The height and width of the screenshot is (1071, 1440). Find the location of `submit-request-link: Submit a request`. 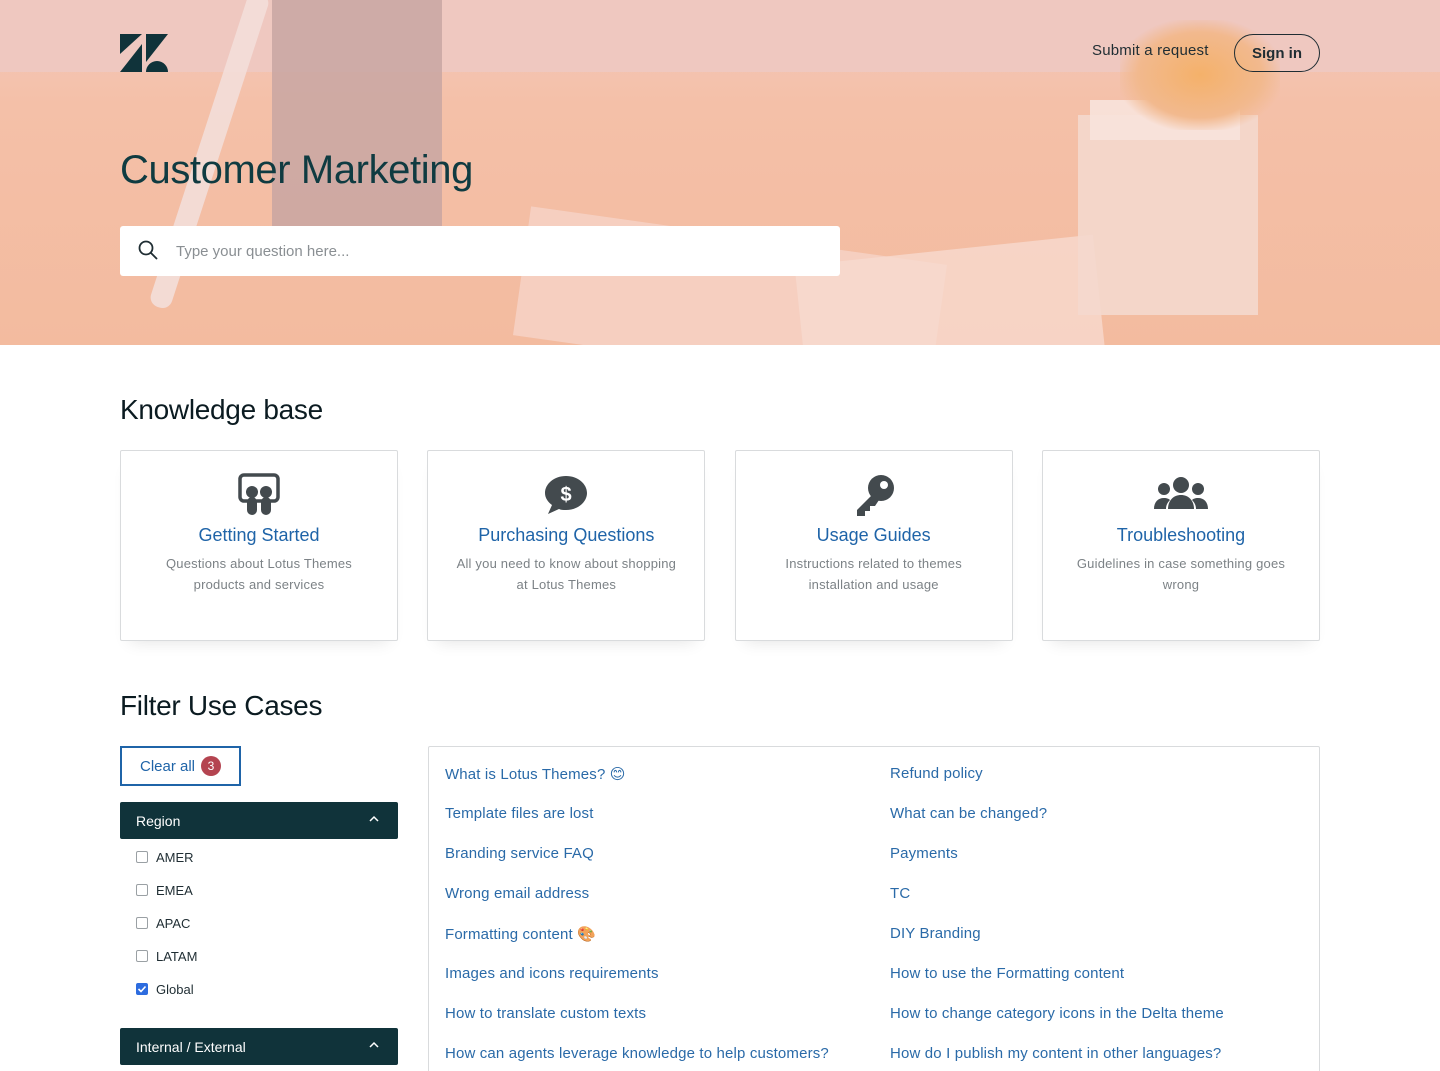

submit-request-link: Submit a request is located at coordinates (1150, 50).